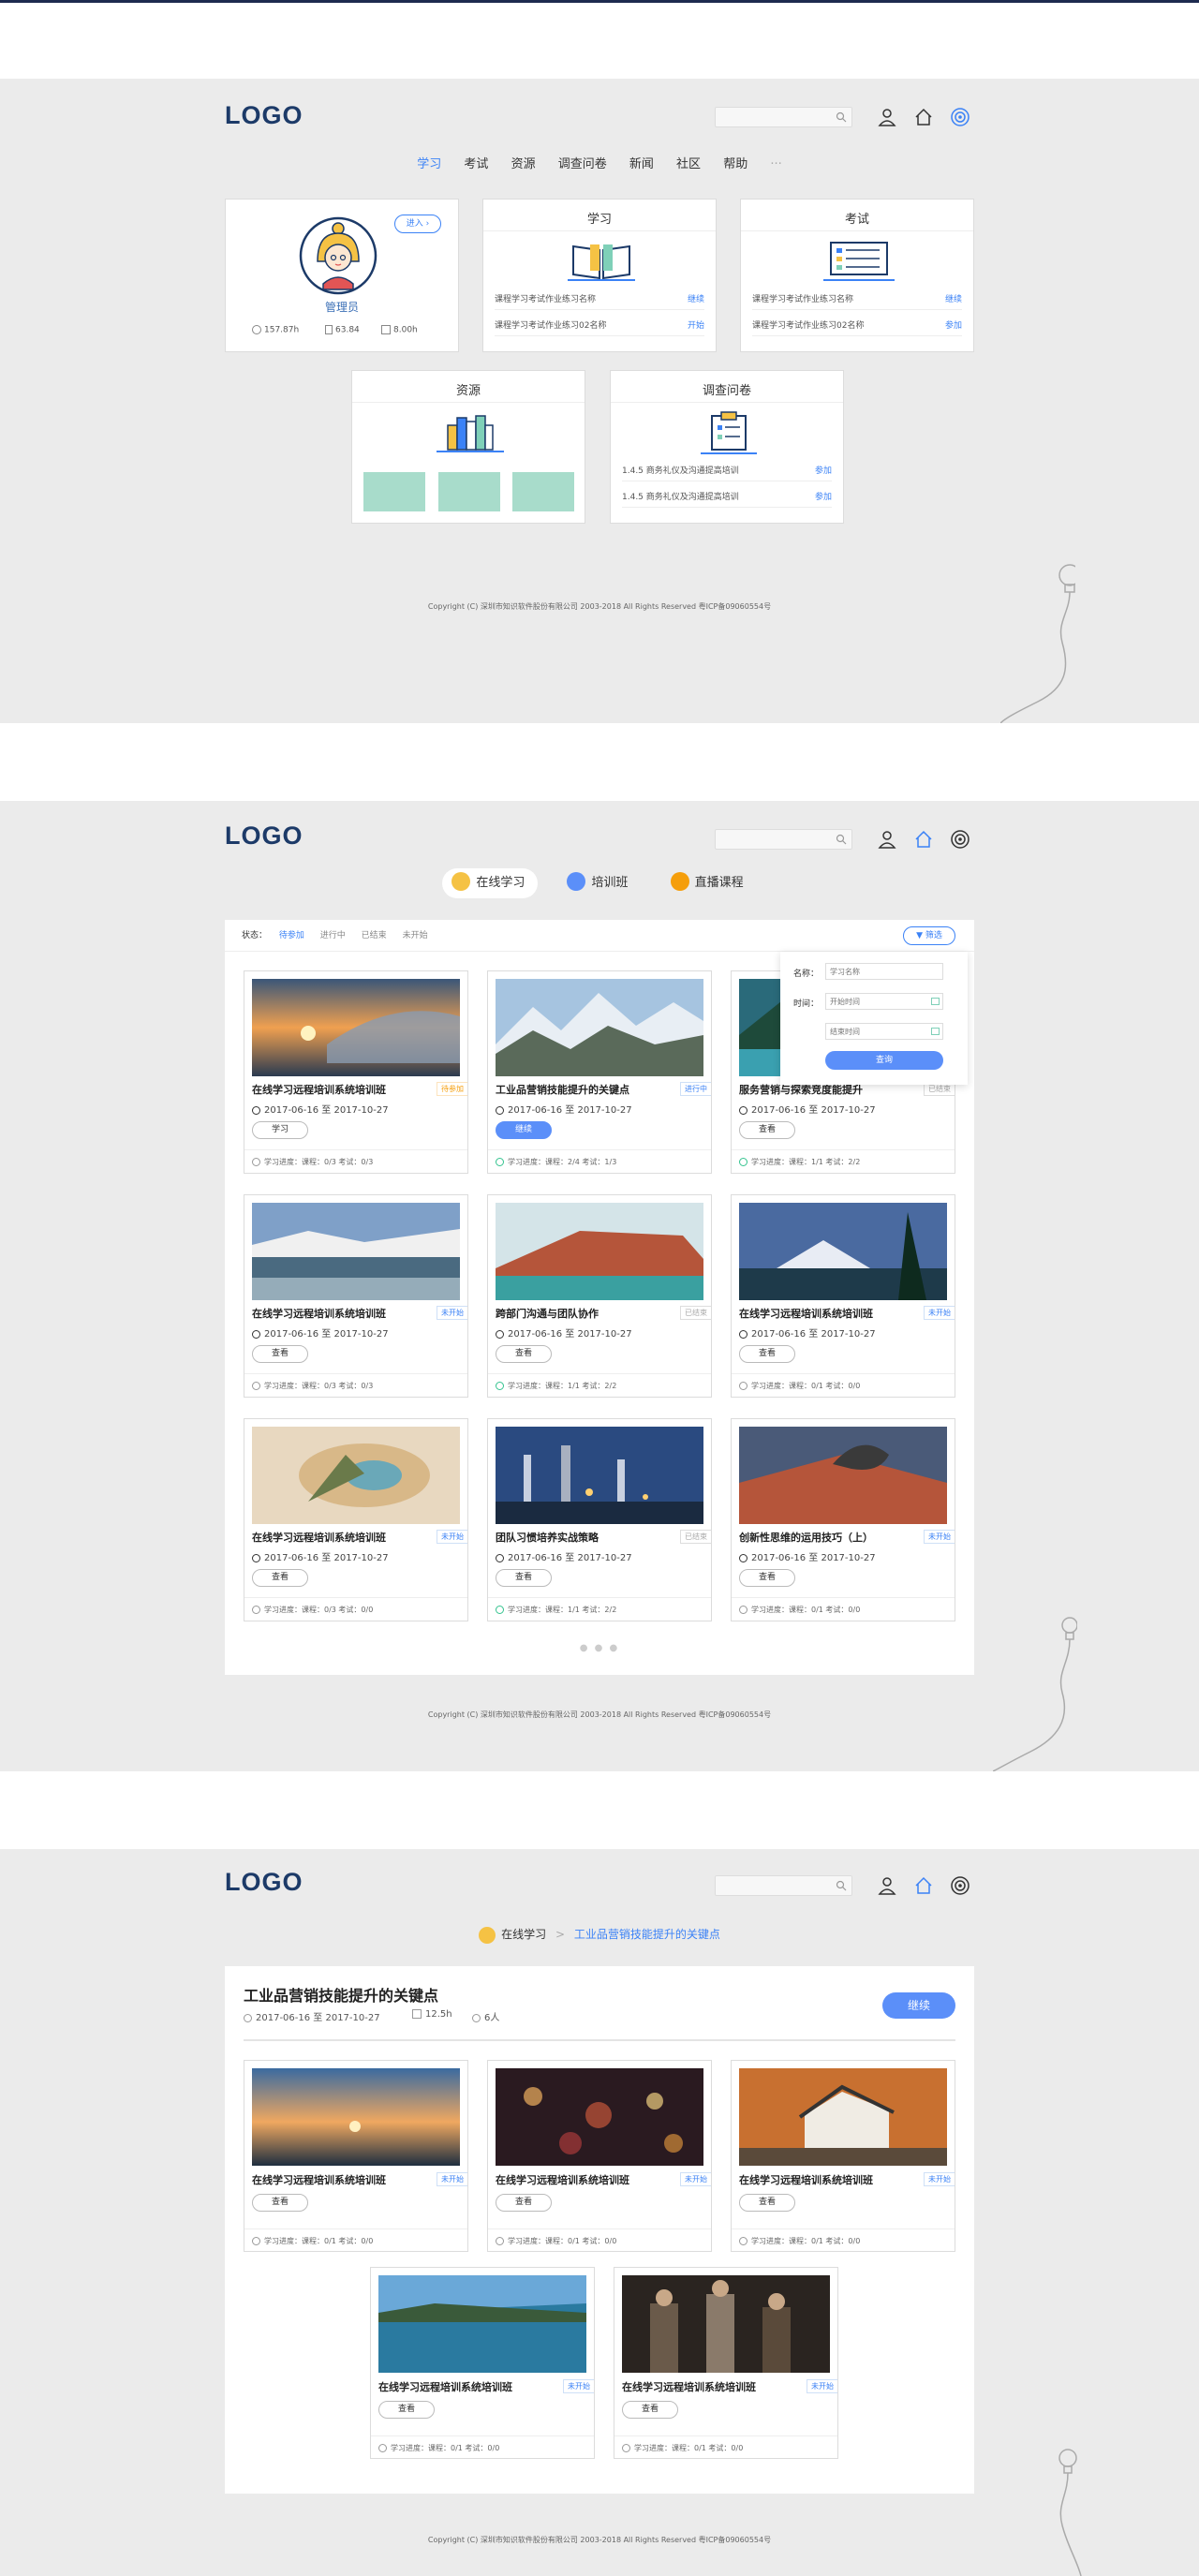 This screenshot has height=2576, width=1199. Describe the element at coordinates (476, 162) in the screenshot. I see `nav-item-exam: 考试` at that location.